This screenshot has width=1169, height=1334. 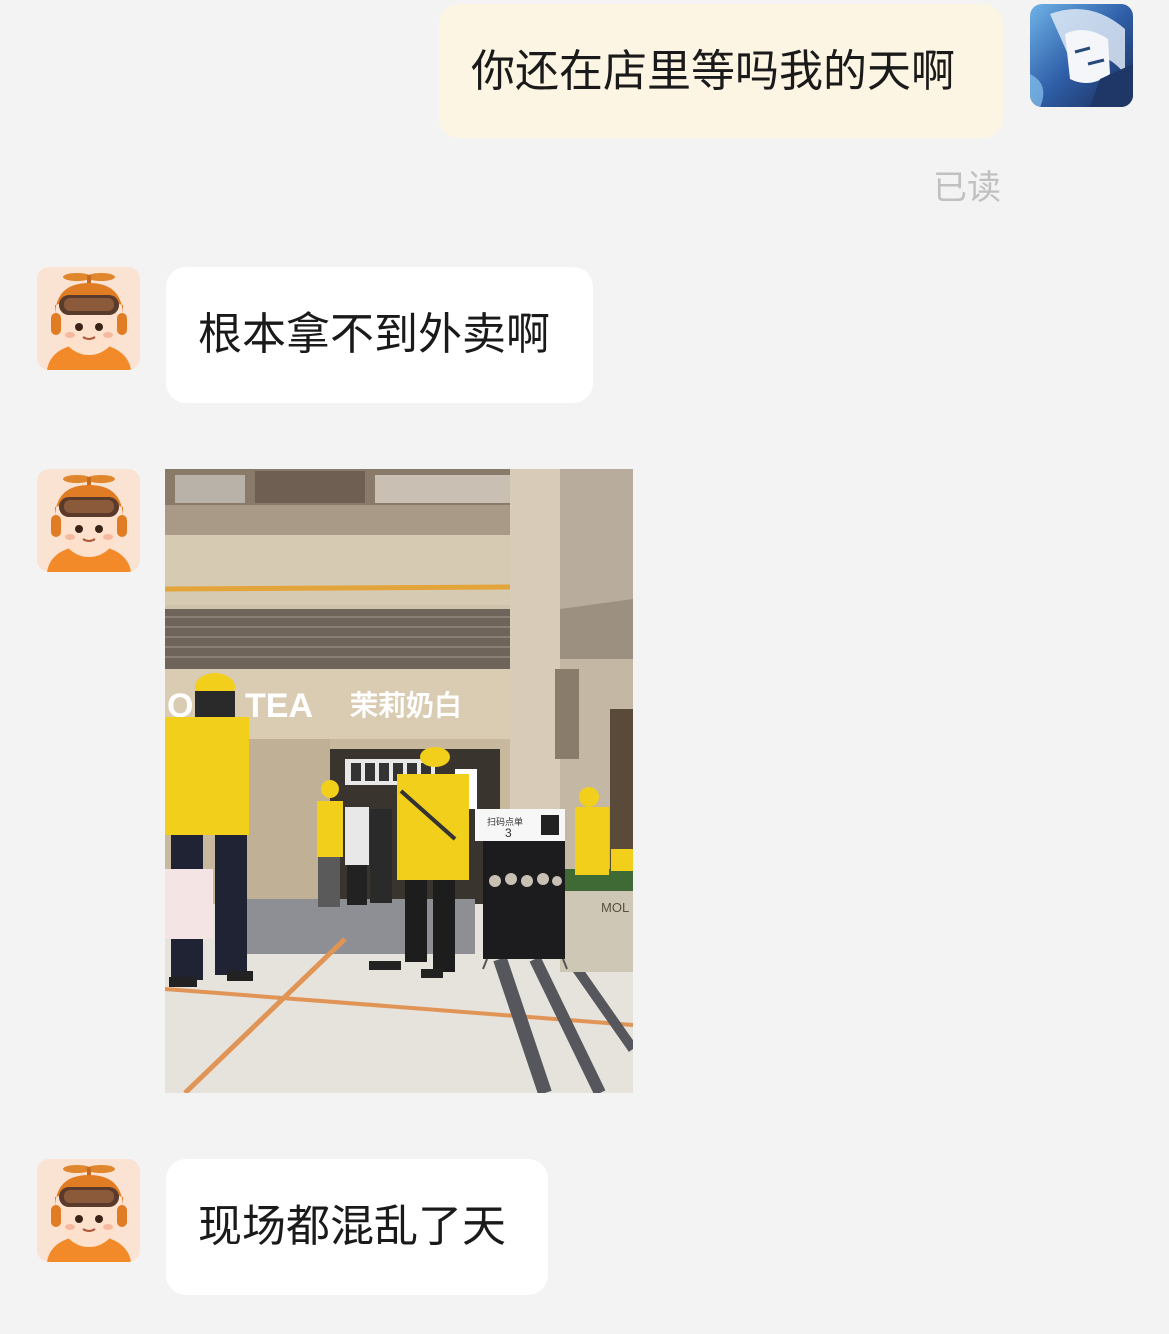 What do you see at coordinates (1081, 55) in the screenshot?
I see `user-avatar` at bounding box center [1081, 55].